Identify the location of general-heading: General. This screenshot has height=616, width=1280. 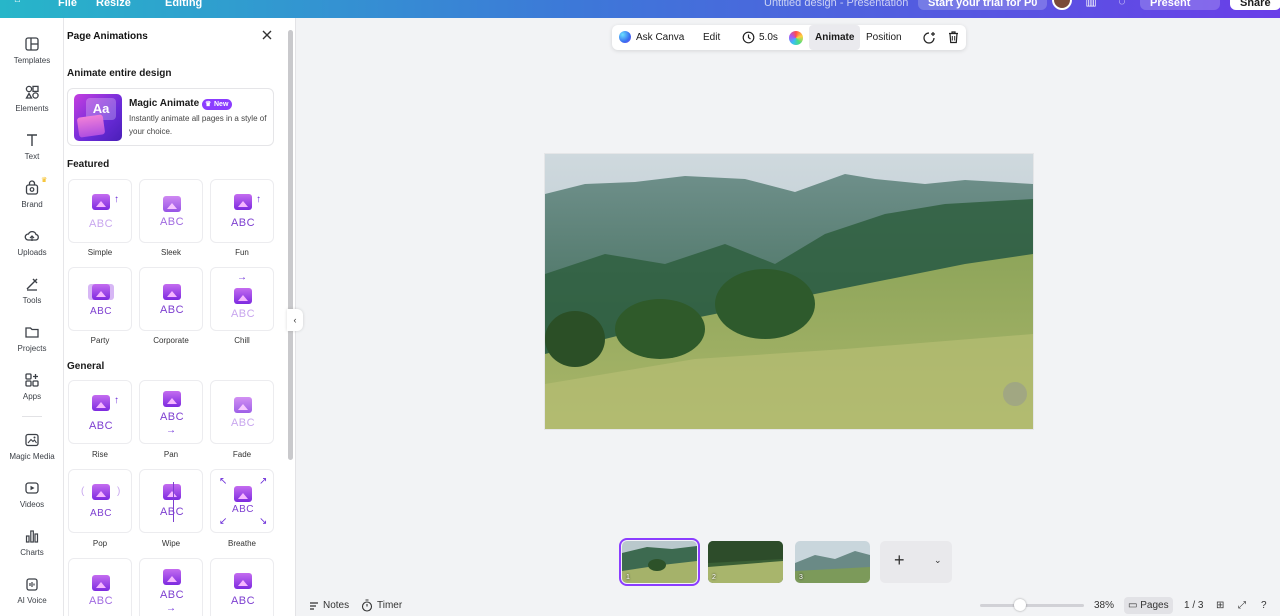
(86, 366).